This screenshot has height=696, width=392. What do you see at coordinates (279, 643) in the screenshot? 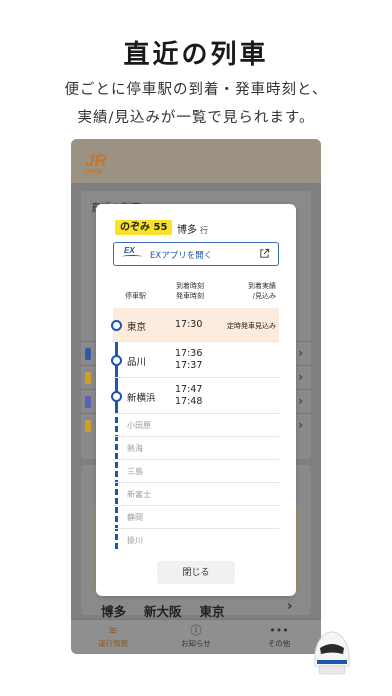
I see `tab-label: その他` at bounding box center [279, 643].